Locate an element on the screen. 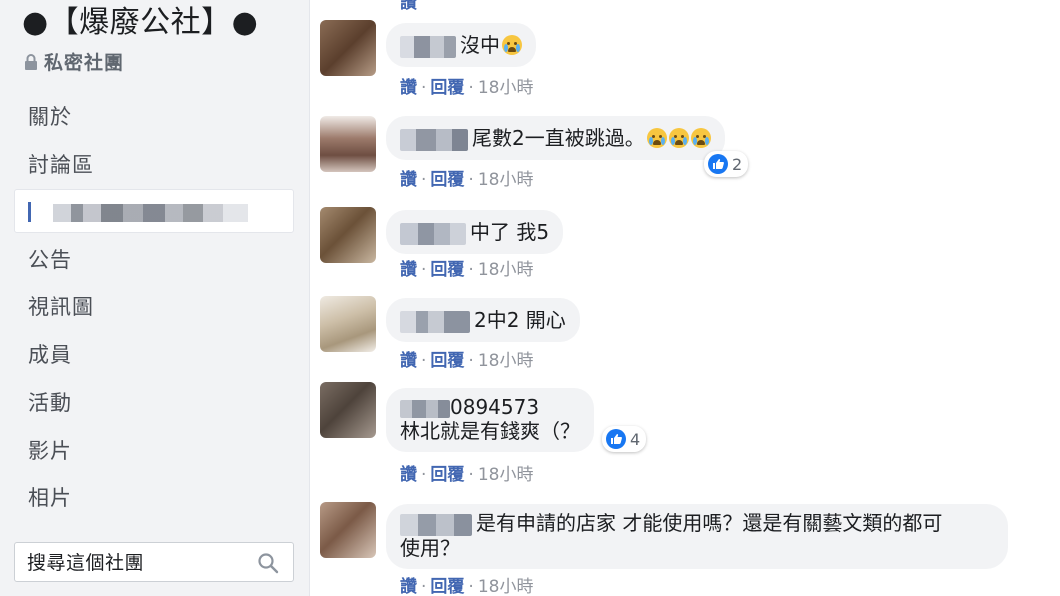 This screenshot has width=1060, height=596. nav-item-video-room: 視訊圖 is located at coordinates (61, 307).